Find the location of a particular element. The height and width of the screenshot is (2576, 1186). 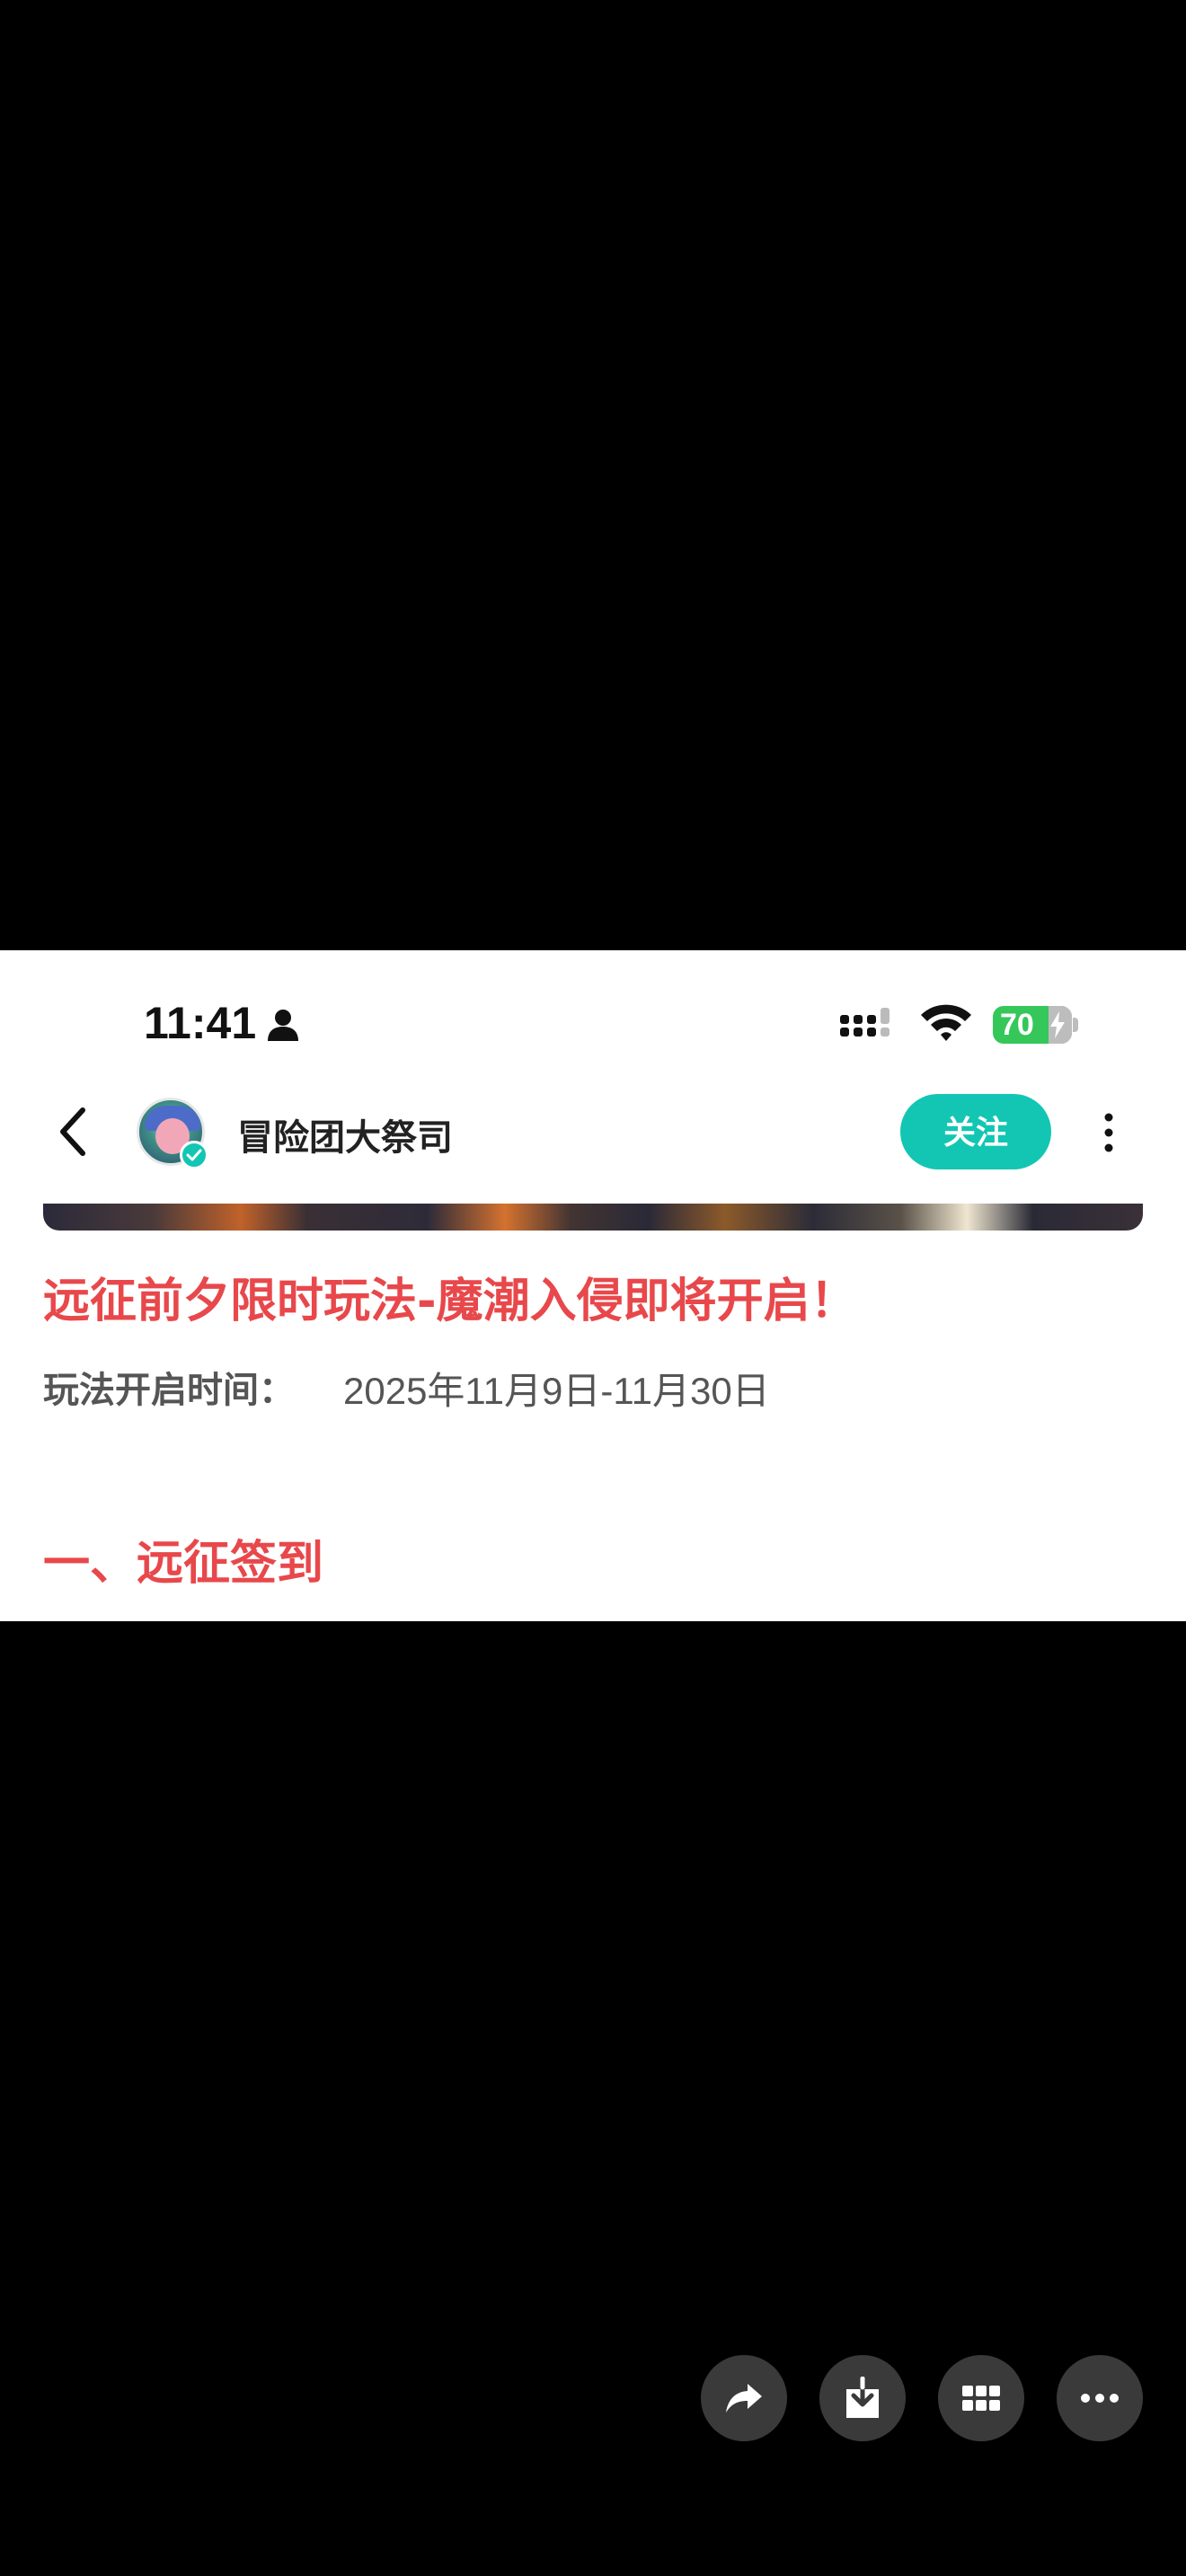

more-options-button is located at coordinates (1100, 2398).